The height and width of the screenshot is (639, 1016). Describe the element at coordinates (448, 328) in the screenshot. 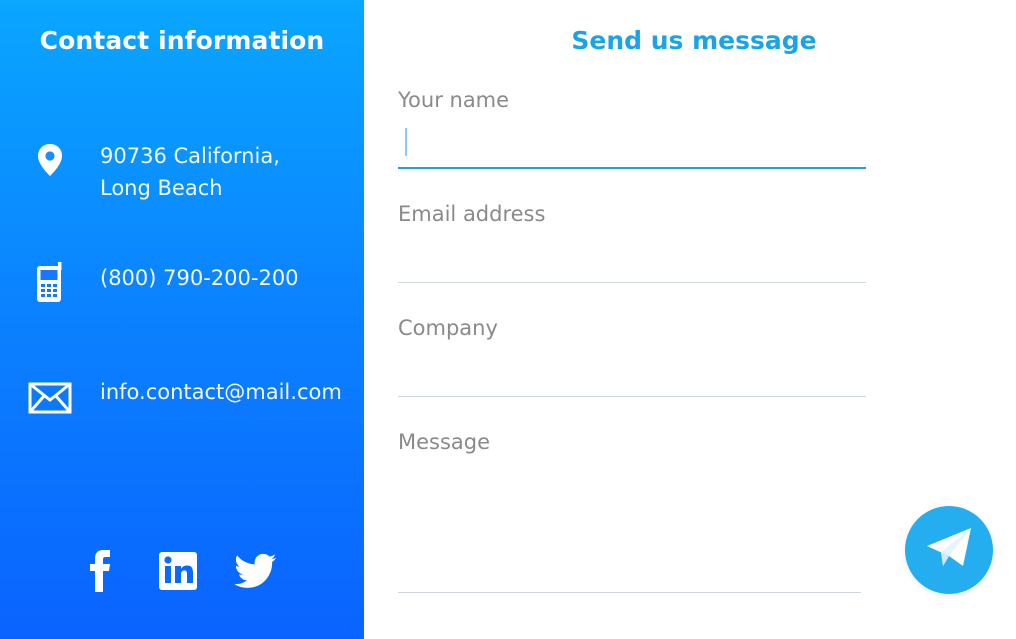

I see `company-label: Company` at that location.